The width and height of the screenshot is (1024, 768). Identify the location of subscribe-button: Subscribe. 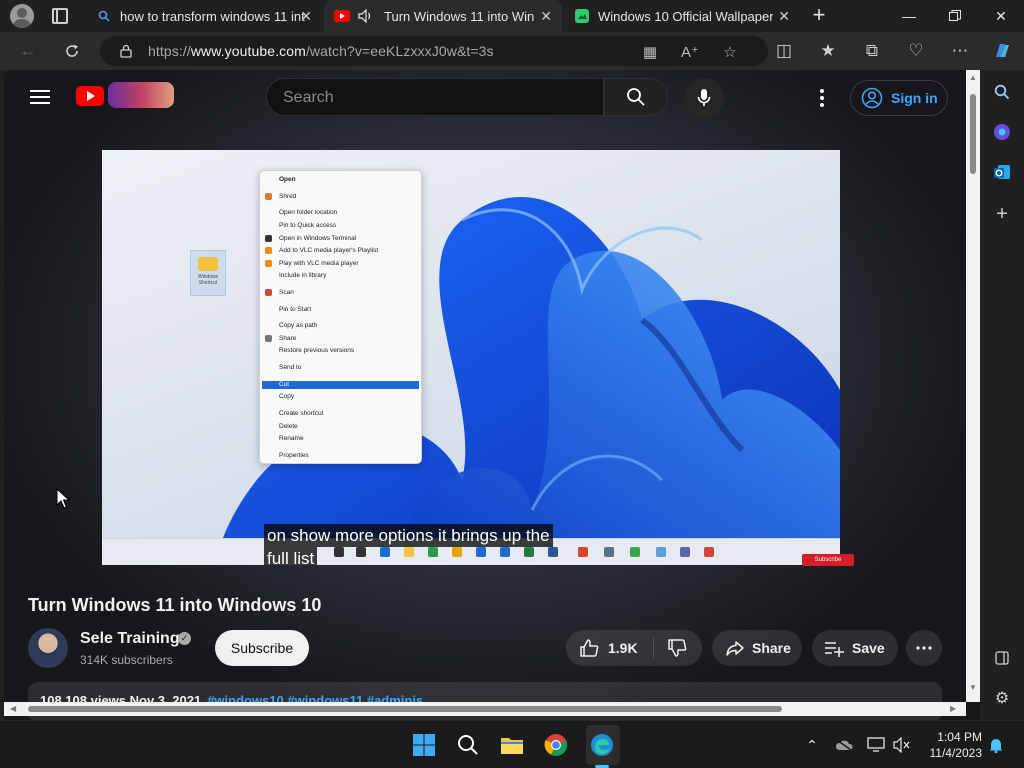
(262, 648).